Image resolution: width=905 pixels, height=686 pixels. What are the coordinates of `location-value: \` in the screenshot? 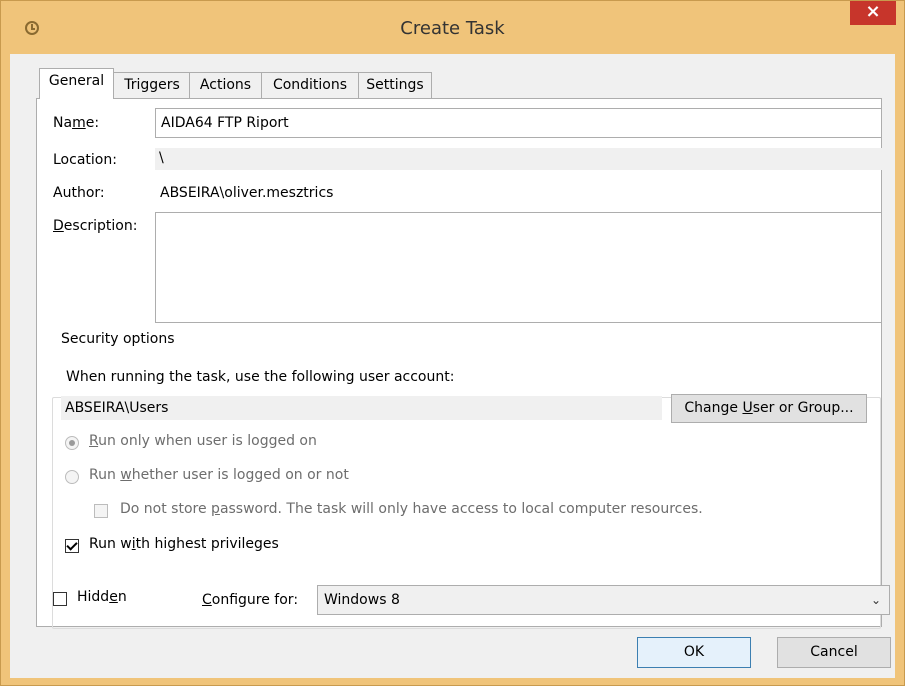 It's located at (518, 159).